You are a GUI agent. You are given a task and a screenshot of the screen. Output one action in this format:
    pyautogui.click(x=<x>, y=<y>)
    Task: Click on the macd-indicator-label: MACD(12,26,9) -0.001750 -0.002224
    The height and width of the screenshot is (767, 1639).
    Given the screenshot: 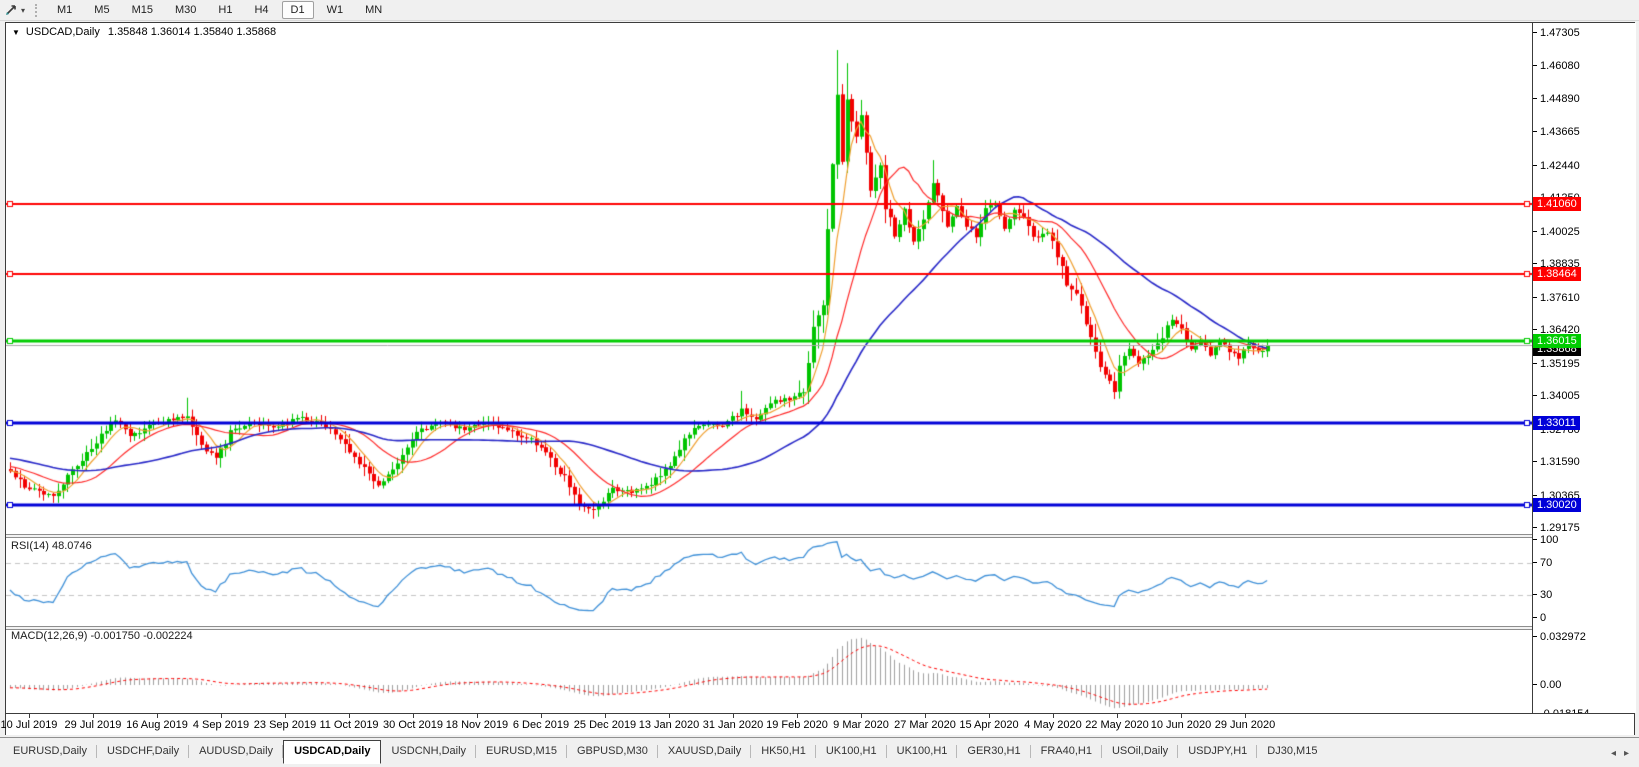 What is the action you would take?
    pyautogui.click(x=102, y=636)
    